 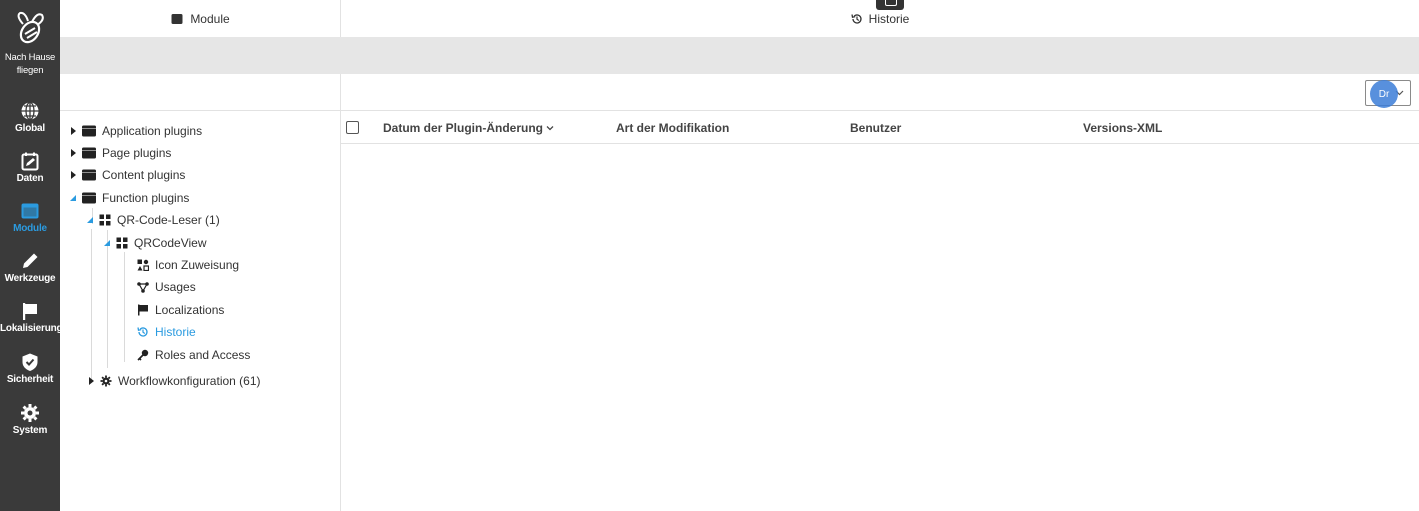 I want to click on key-icon, so click(x=143, y=355).